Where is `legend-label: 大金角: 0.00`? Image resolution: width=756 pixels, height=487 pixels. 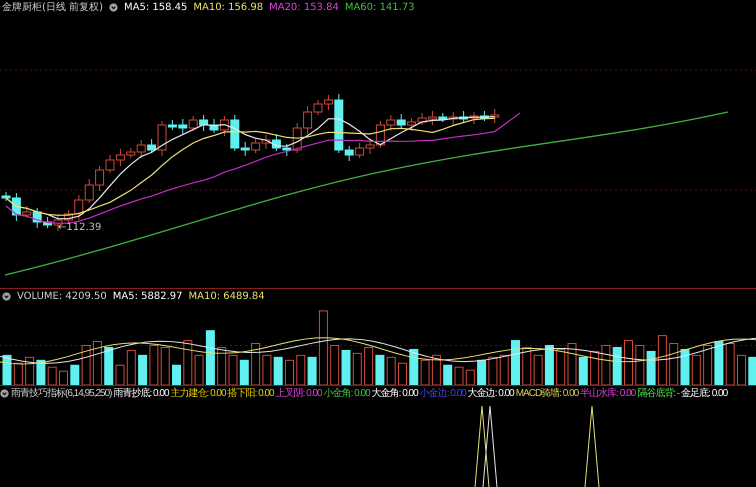 legend-label: 大金角: 0.00 is located at coordinates (395, 393).